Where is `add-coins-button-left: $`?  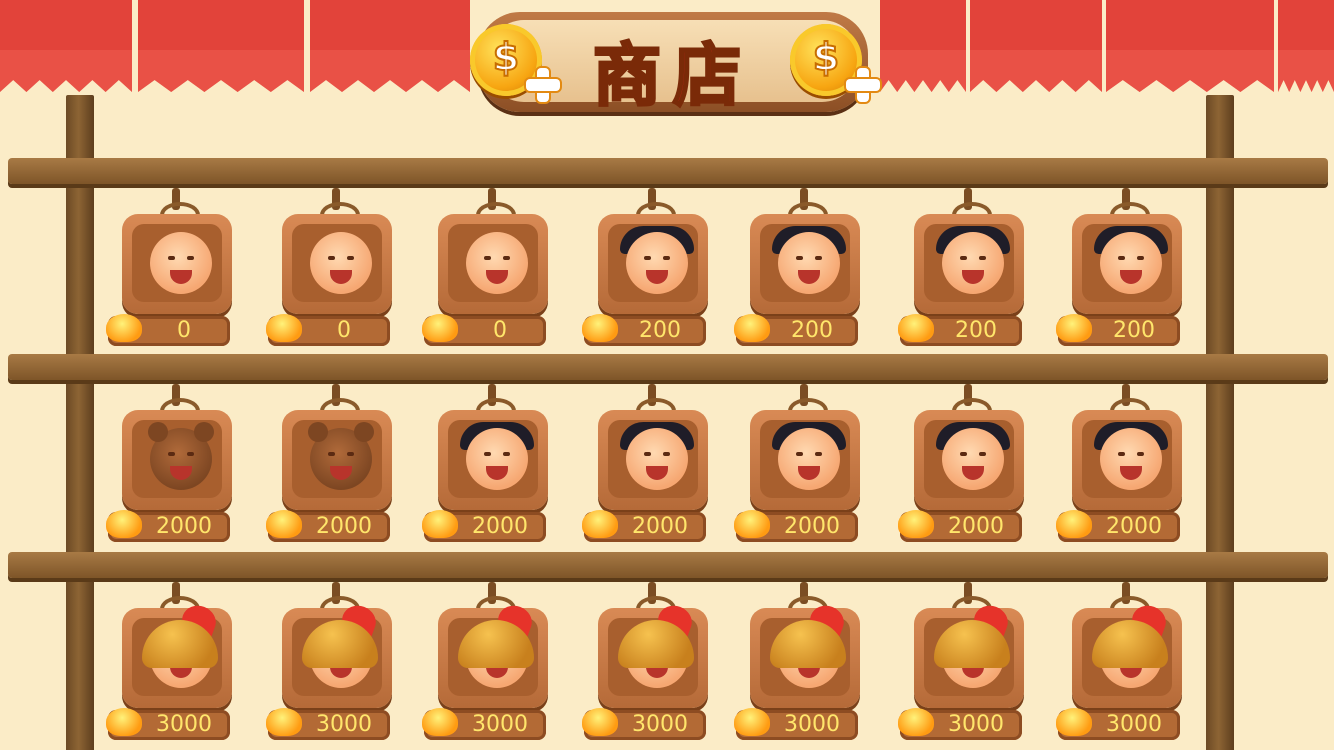 add-coins-button-left: $ is located at coordinates (515, 63).